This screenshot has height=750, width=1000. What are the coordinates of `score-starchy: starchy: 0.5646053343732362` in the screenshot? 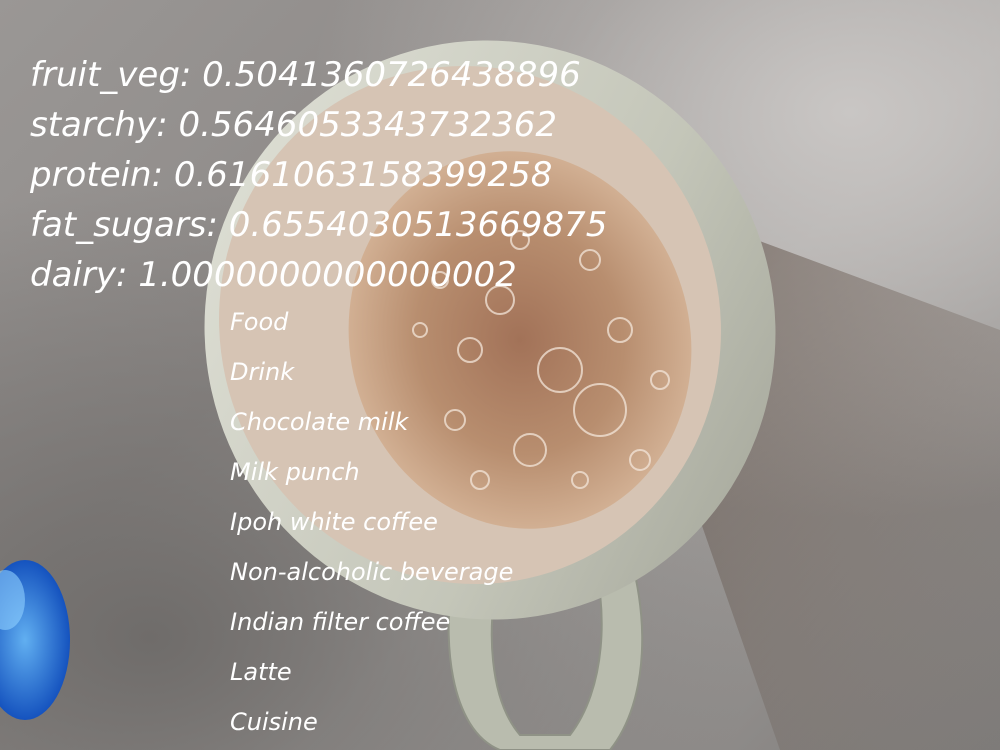 It's located at (294, 125).